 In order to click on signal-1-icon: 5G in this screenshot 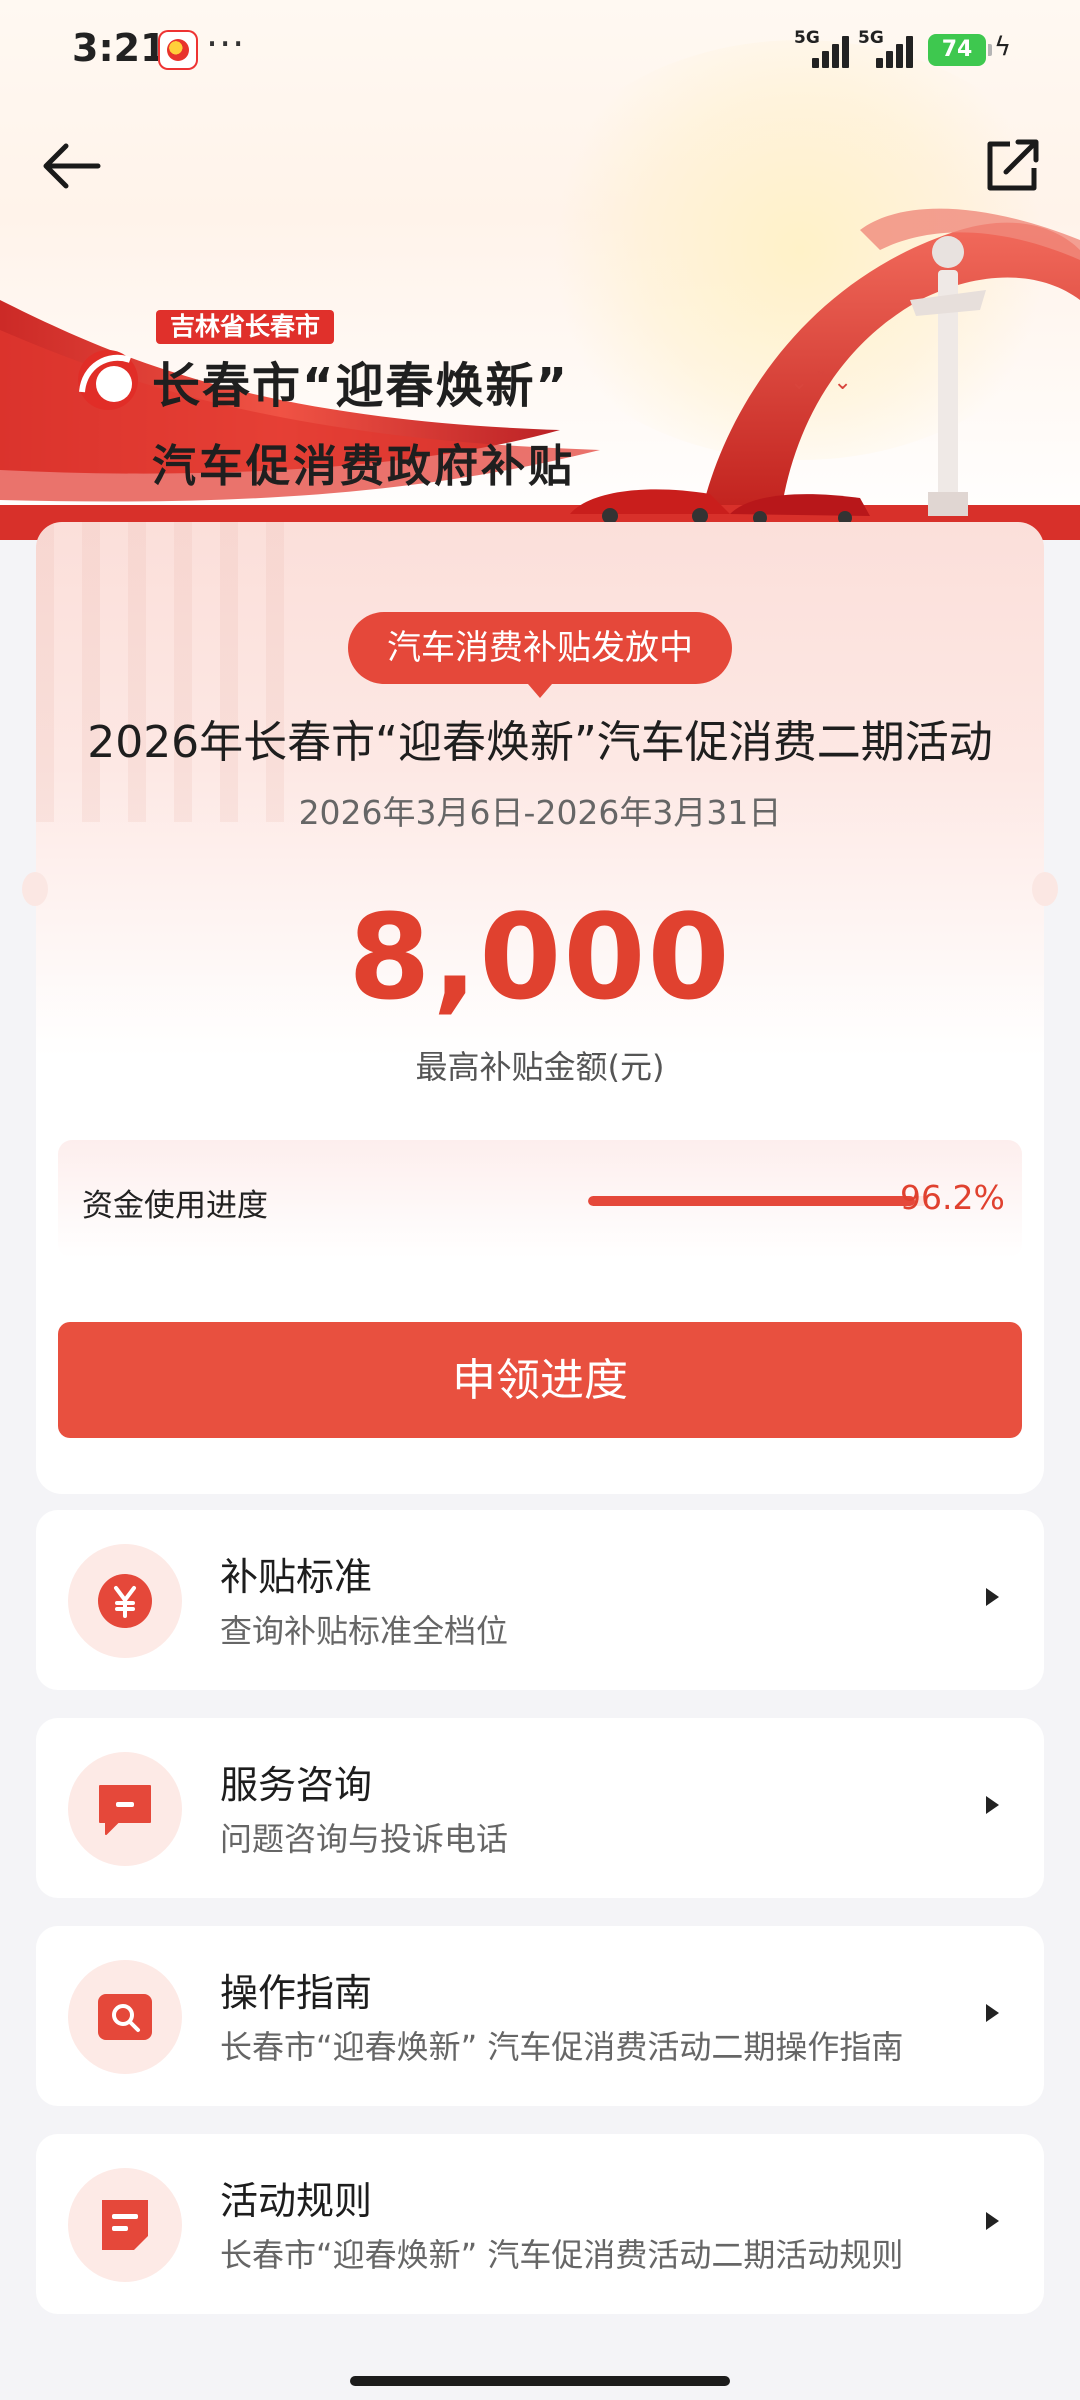, I will do `click(822, 48)`.